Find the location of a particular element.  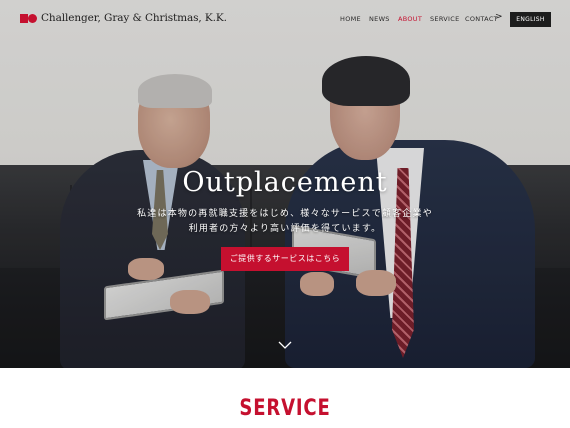

nav-contact: CONTACT is located at coordinates (481, 19).